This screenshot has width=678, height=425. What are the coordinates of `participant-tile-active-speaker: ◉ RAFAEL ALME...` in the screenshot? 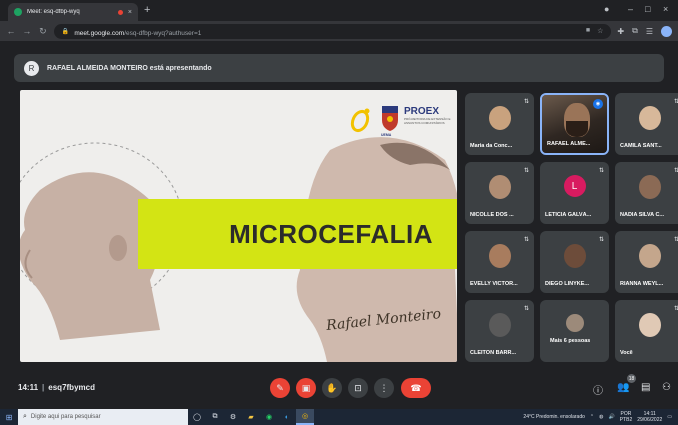 It's located at (574, 124).